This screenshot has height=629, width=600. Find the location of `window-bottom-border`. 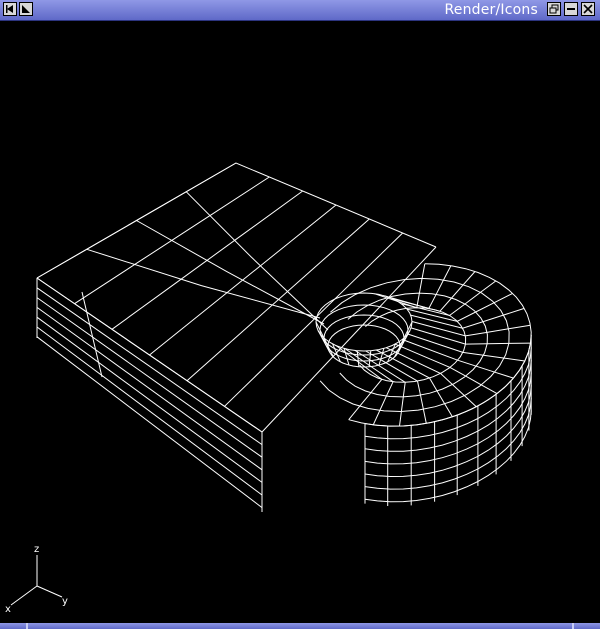

window-bottom-border is located at coordinates (300, 626).